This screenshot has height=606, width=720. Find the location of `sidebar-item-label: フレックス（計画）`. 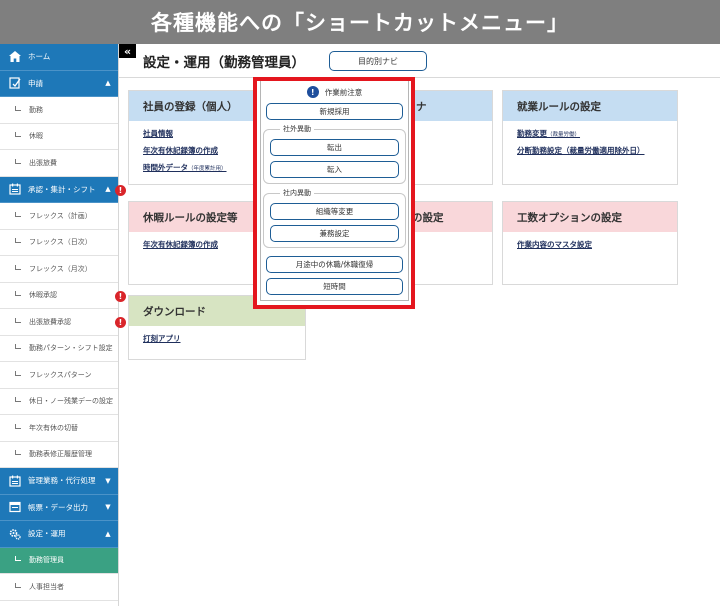

sidebar-item-label: フレックス（計画） is located at coordinates (60, 215).